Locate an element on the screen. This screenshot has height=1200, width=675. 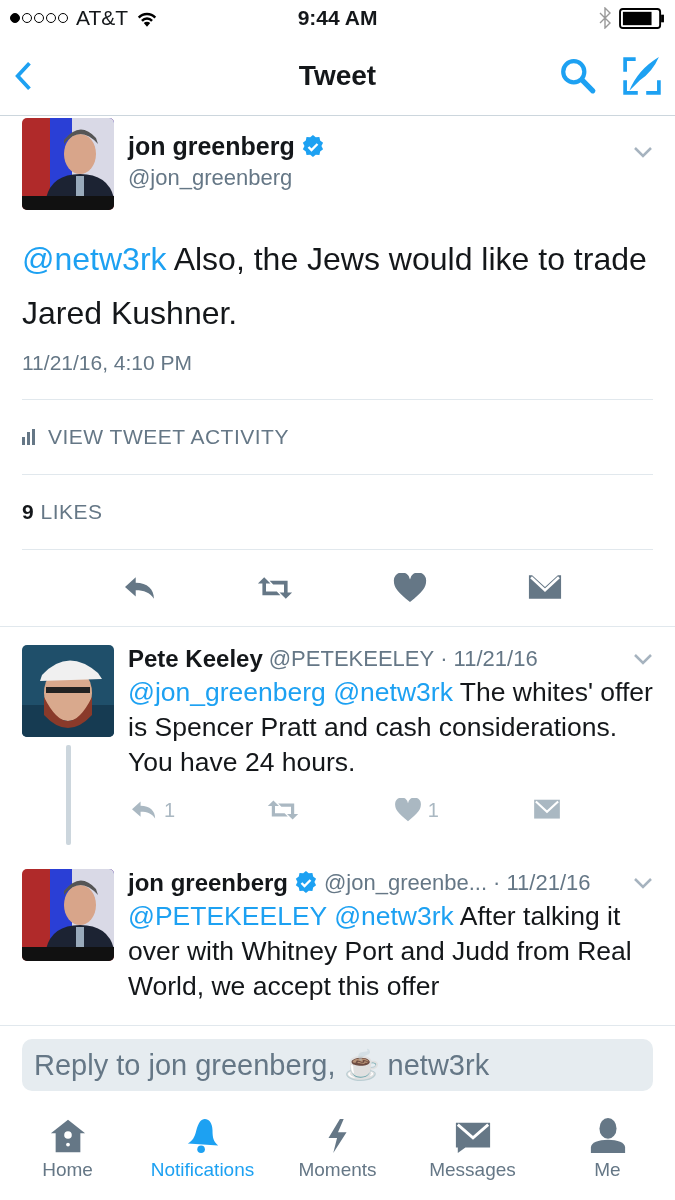
bluetooth-icon is located at coordinates (605, 18).